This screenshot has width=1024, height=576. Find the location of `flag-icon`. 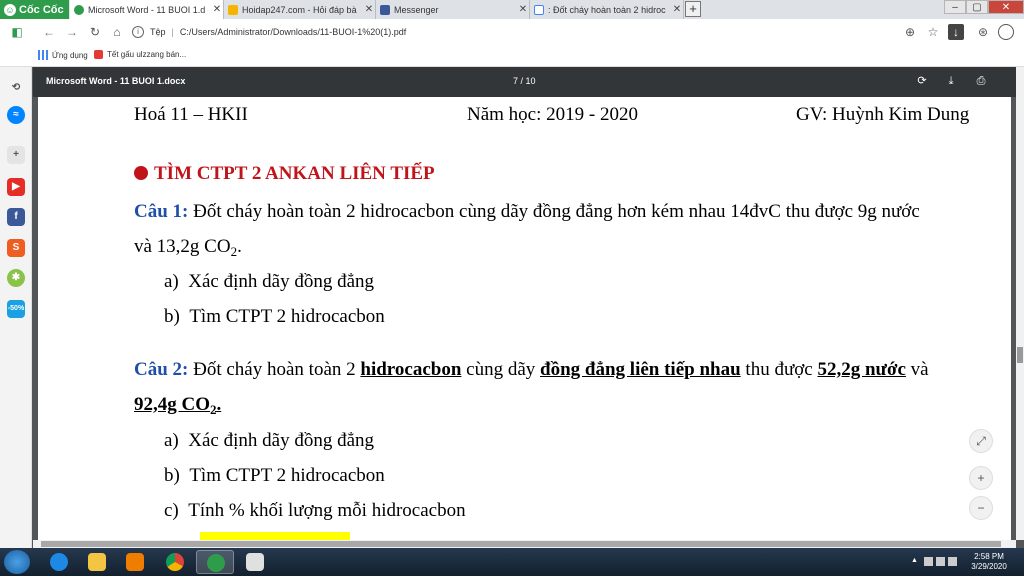

flag-icon is located at coordinates (928, 561).